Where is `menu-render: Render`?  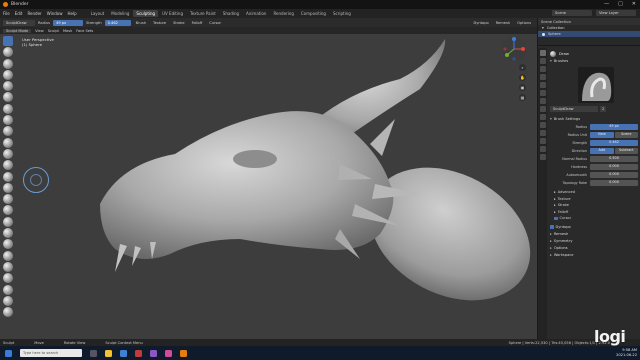 menu-render: Render is located at coordinates (34, 13).